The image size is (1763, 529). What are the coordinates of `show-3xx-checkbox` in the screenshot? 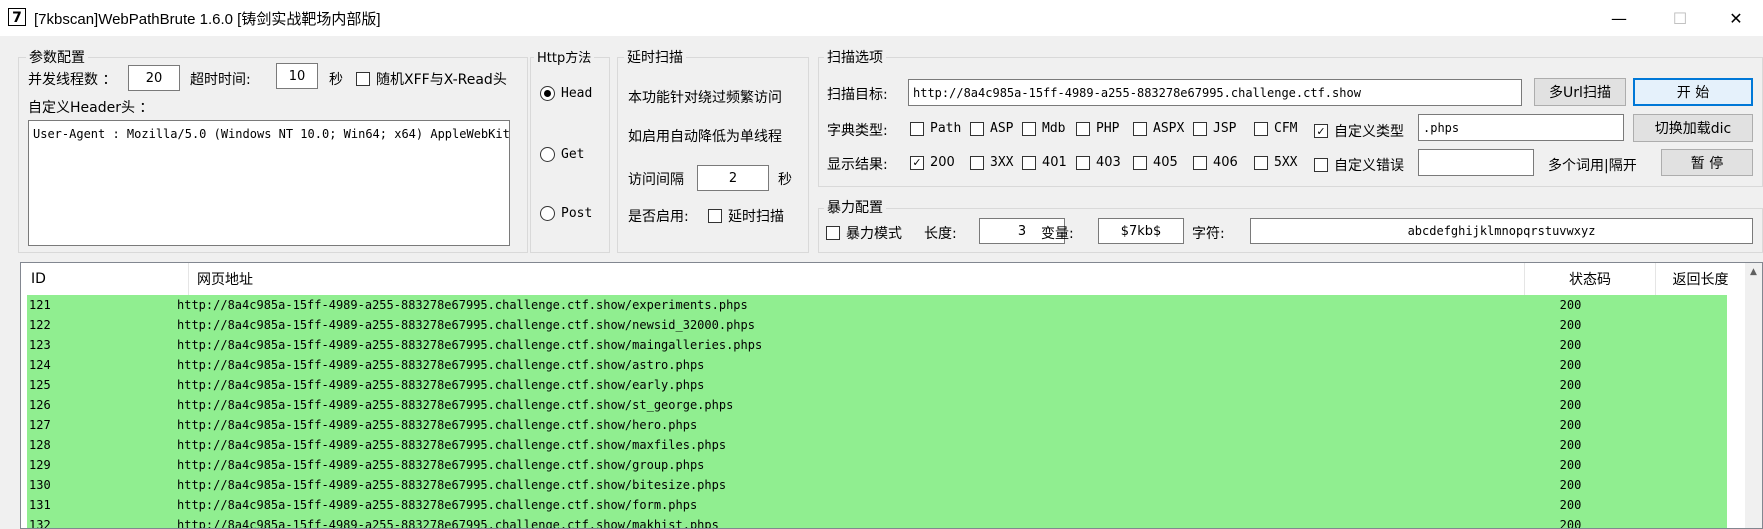 It's located at (977, 162).